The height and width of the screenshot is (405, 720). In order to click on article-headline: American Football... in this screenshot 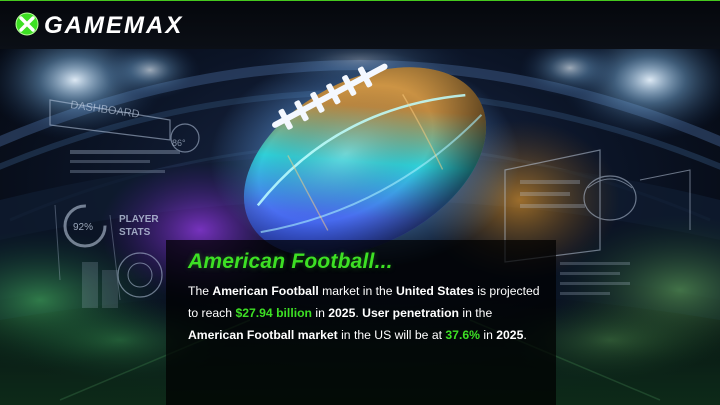, I will do `click(290, 261)`.